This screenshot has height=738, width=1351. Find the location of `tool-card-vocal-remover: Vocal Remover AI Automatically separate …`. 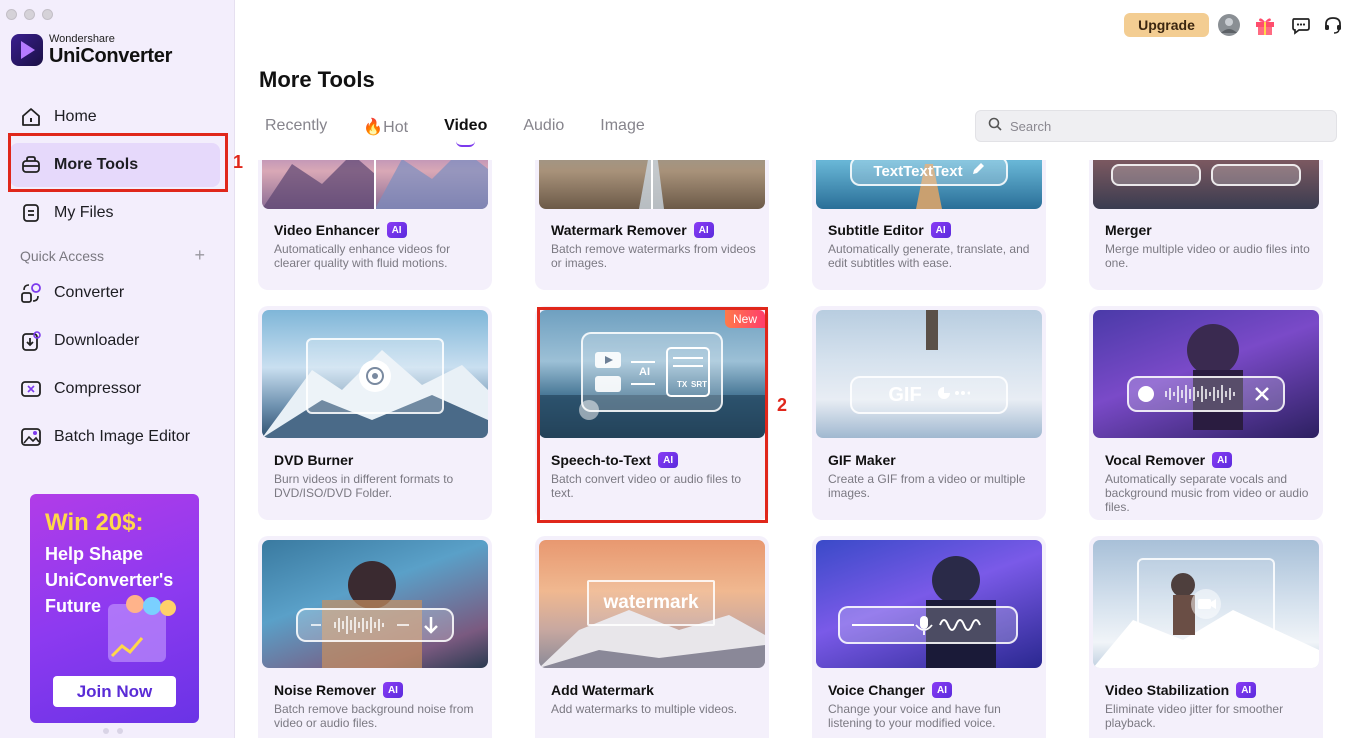

tool-card-vocal-remover: Vocal Remover AI Automatically separate … is located at coordinates (1206, 413).